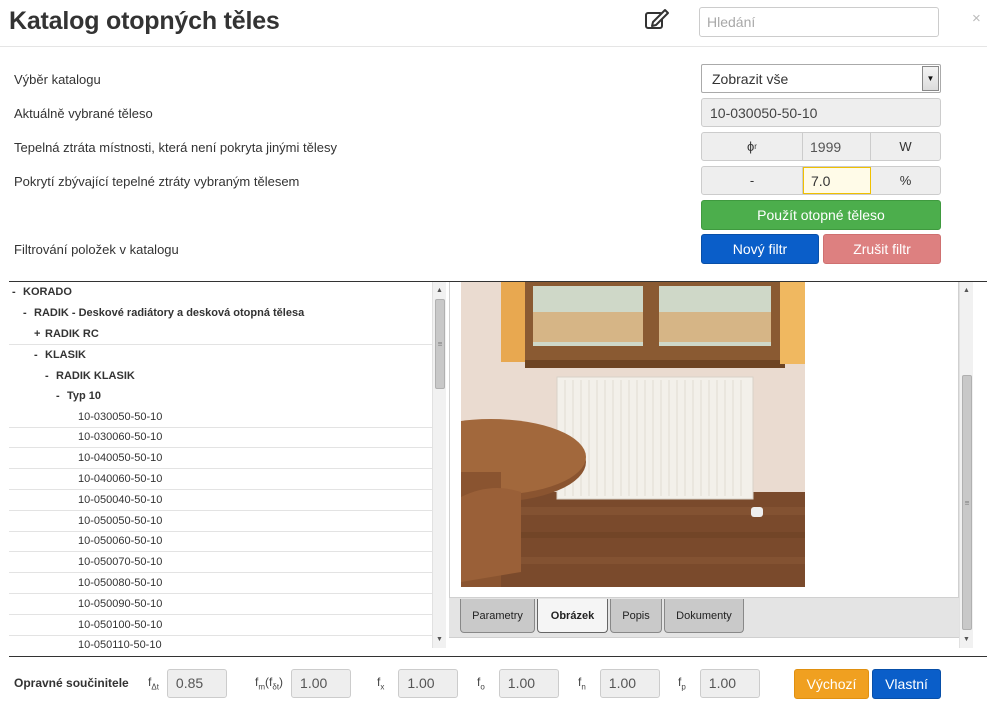 This screenshot has height=713, width=987. I want to click on tree-leaf-item: 10-050100-50-10, so click(220, 625).